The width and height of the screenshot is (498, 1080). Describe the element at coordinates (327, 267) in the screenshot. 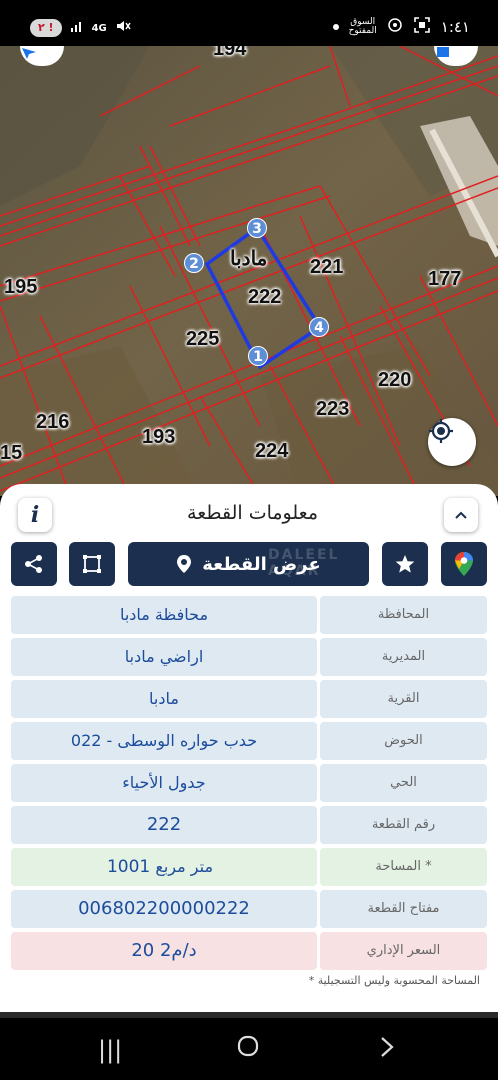

I see `parcel-number-221: 221` at that location.